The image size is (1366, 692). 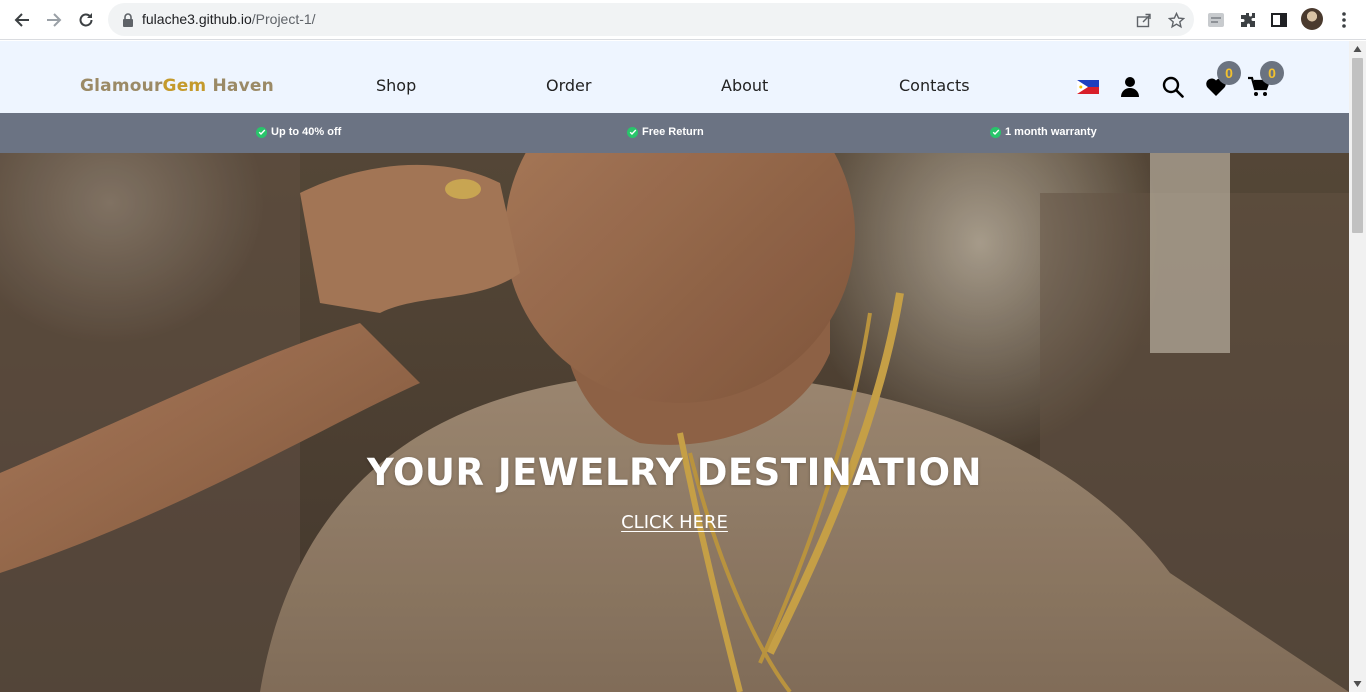 I want to click on back-icon, so click(x=22, y=20).